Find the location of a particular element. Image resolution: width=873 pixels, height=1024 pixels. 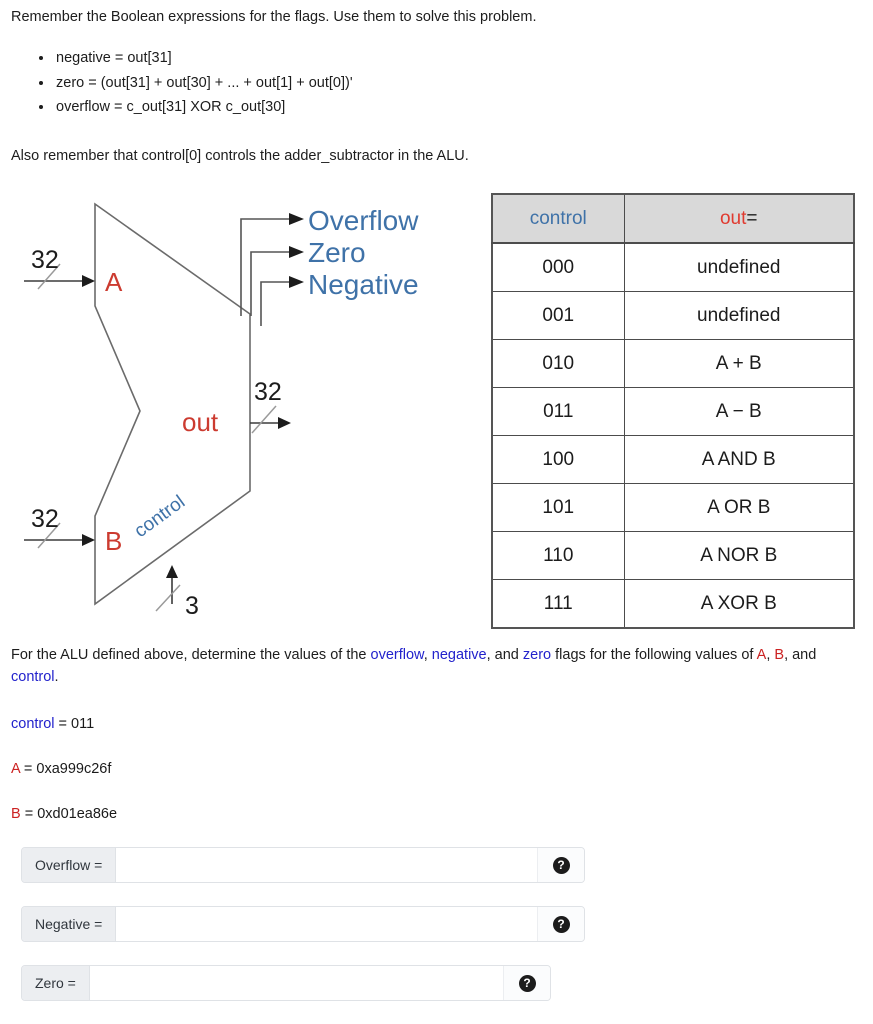

cell-out: A + B is located at coordinates (739, 363).